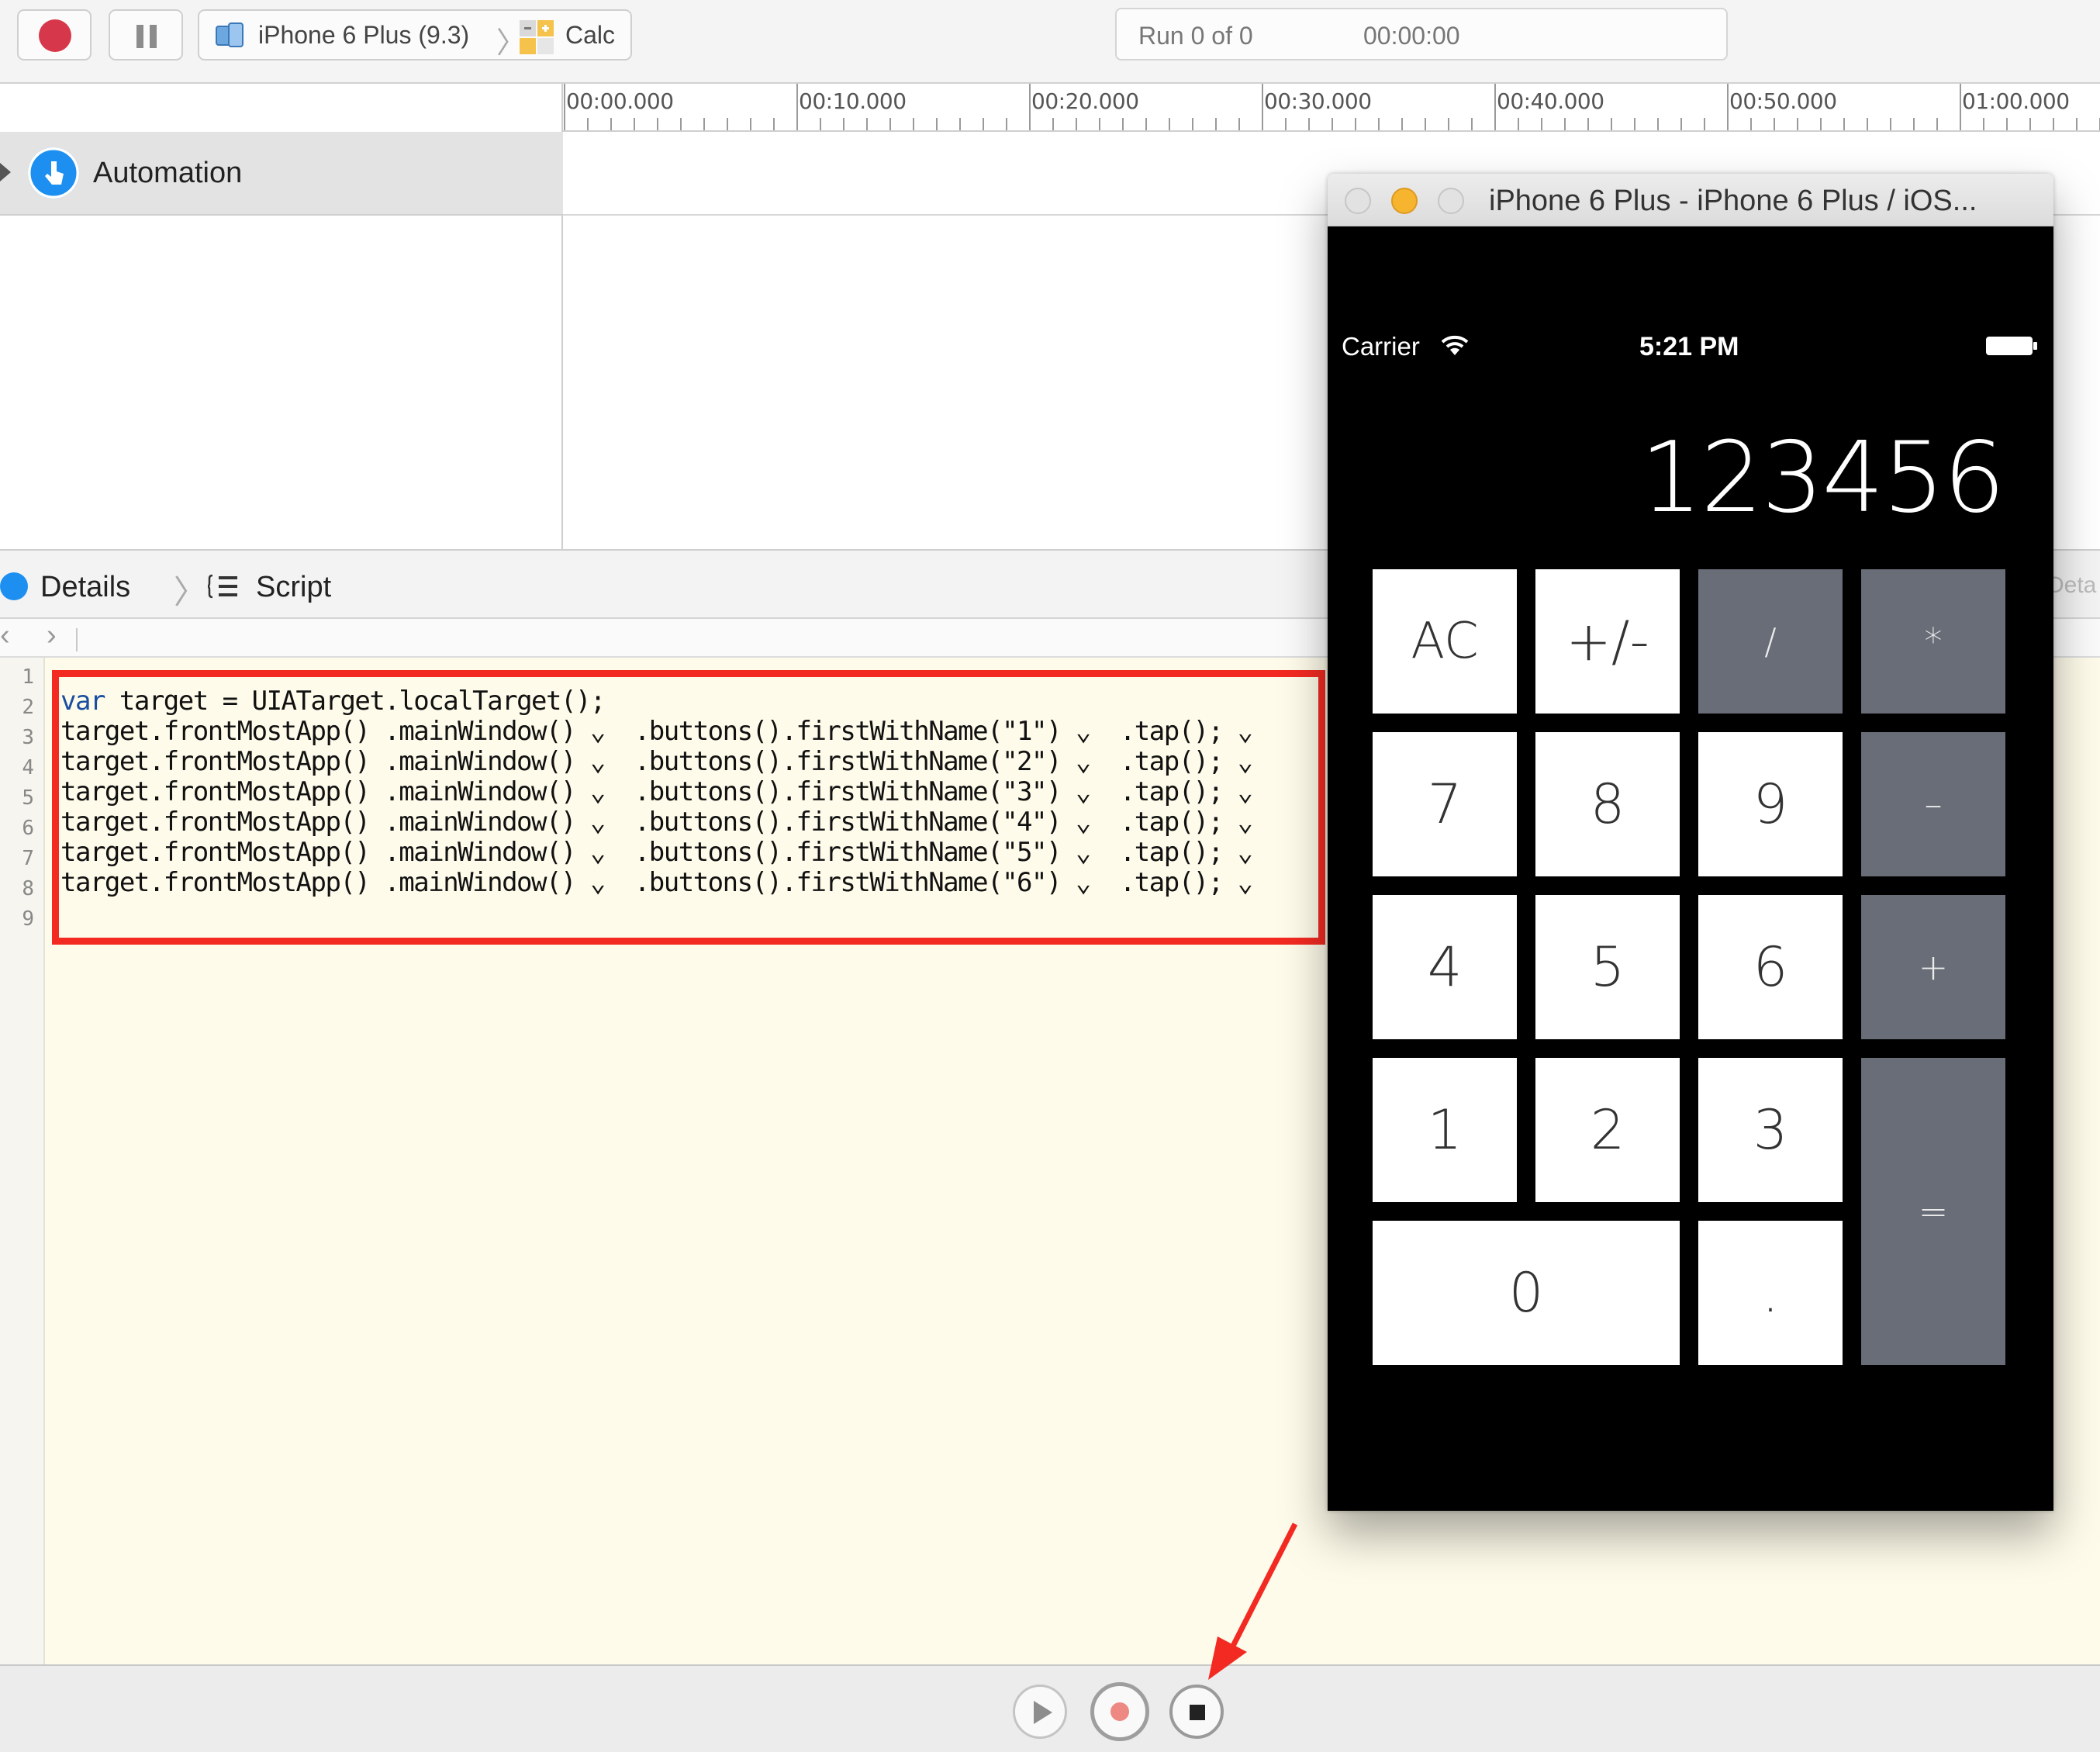 The width and height of the screenshot is (2100, 1752). I want to click on window-minimize-button, so click(1404, 201).